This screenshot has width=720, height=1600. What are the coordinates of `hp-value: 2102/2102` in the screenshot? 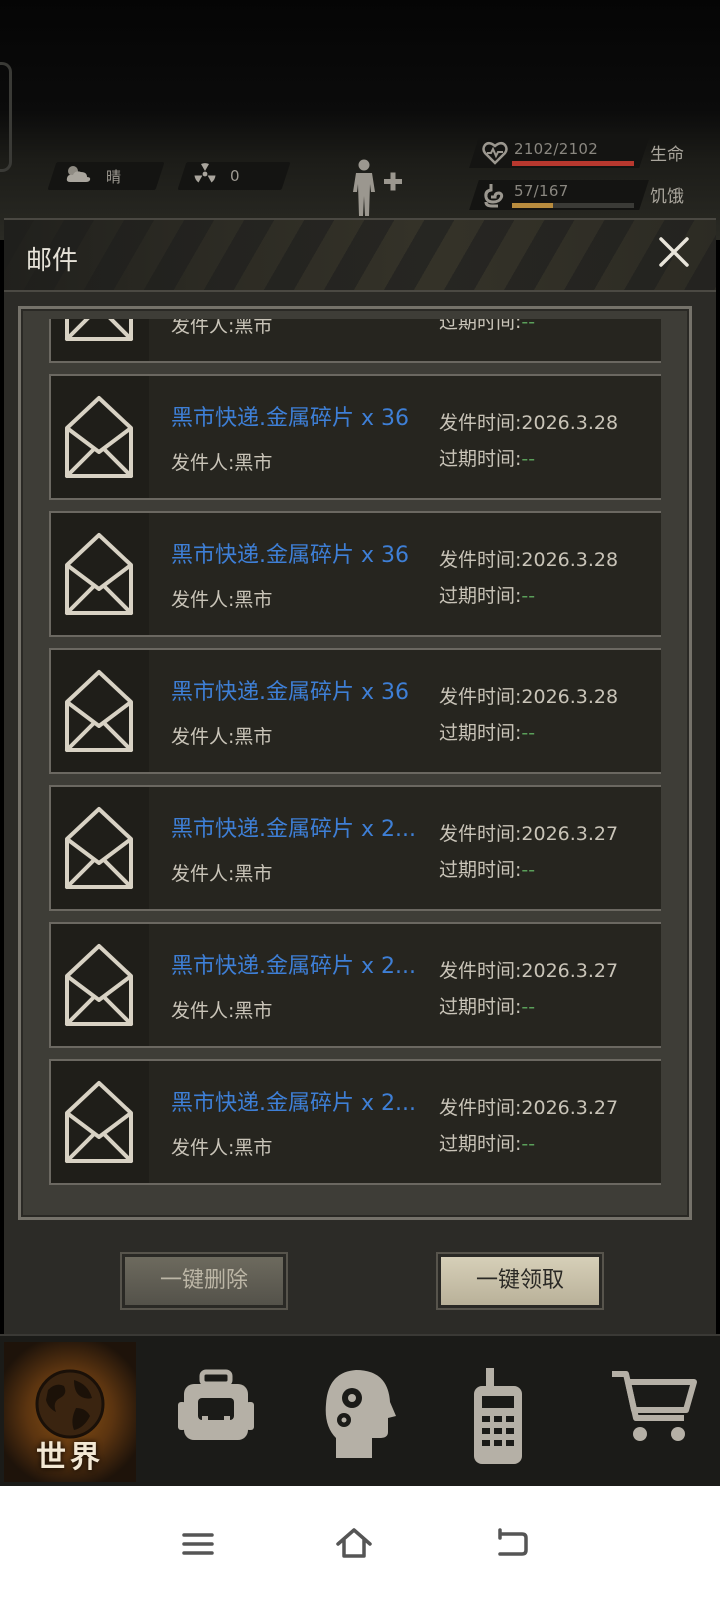 It's located at (556, 149).